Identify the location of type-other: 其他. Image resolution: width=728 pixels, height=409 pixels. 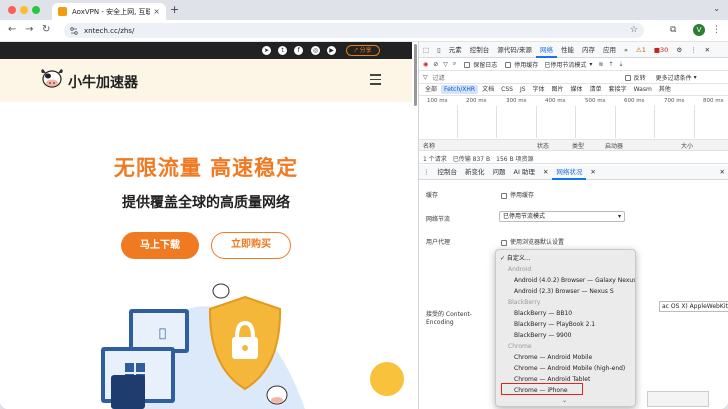
(665, 89).